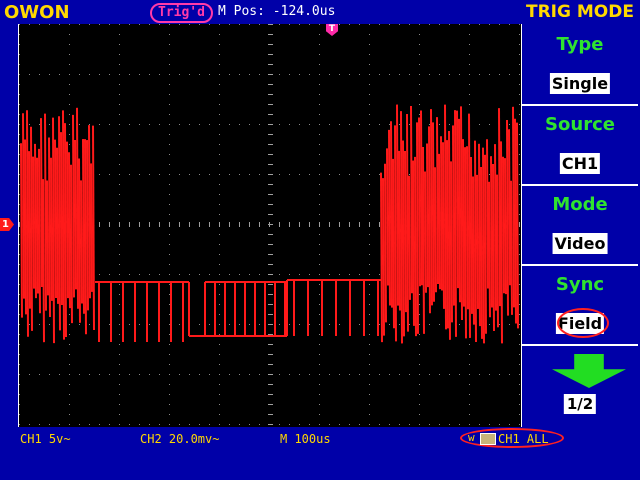 Image resolution: width=640 pixels, height=480 pixels. I want to click on menu-label-source: Source, so click(580, 124).